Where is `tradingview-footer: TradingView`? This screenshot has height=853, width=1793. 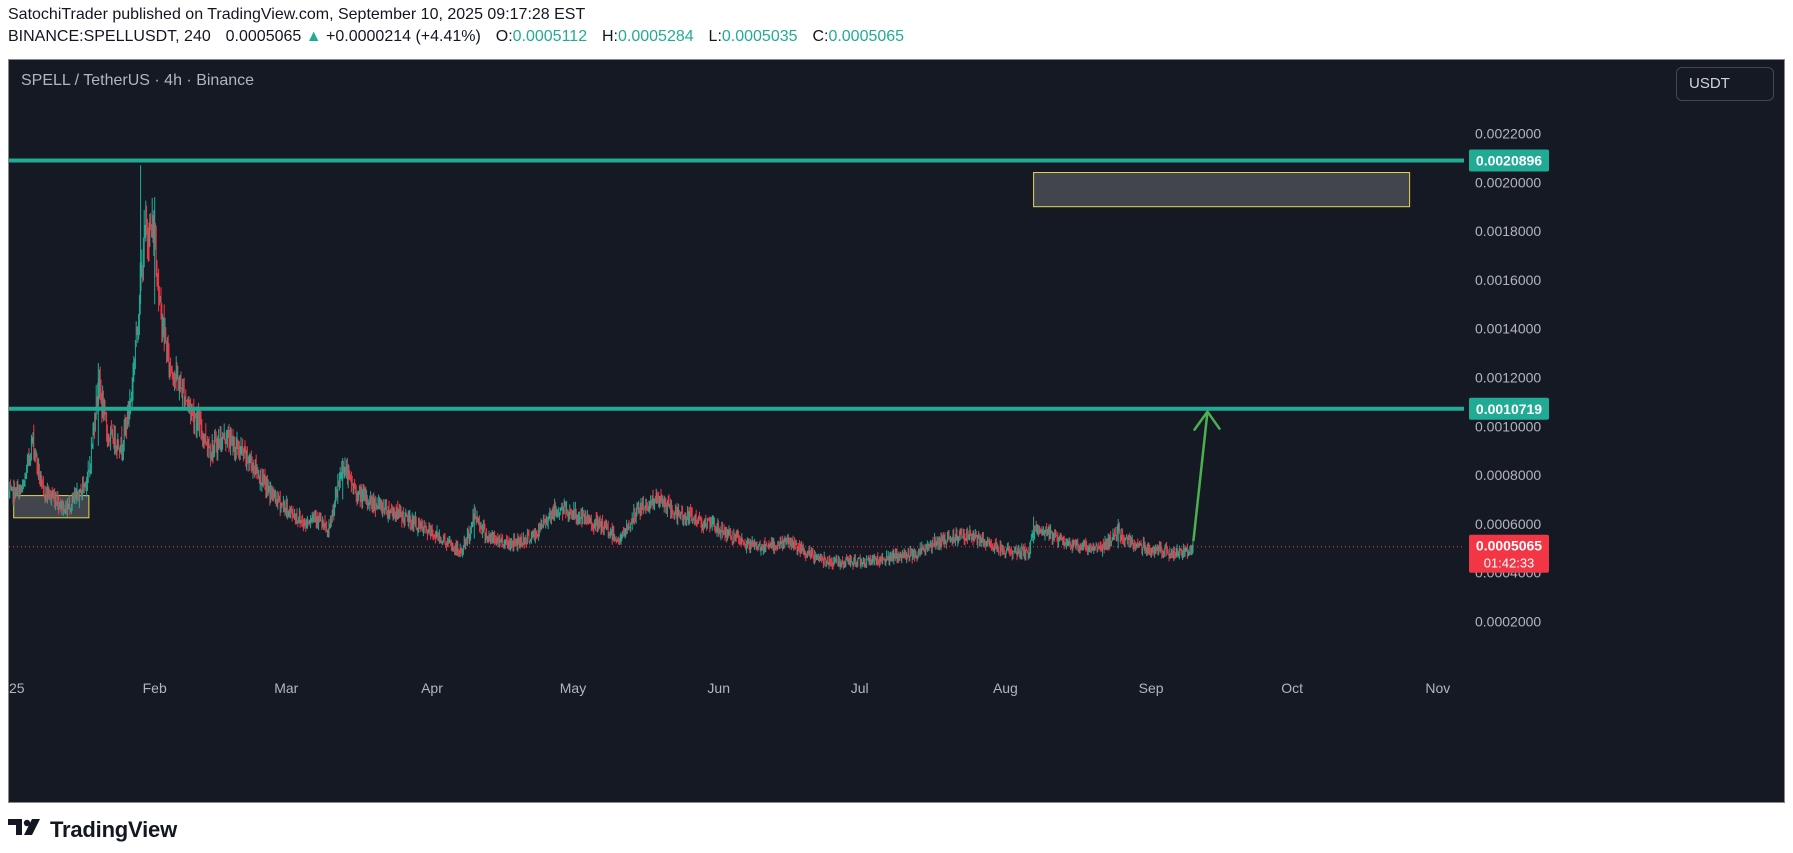
tradingview-footer: TradingView is located at coordinates (92, 830).